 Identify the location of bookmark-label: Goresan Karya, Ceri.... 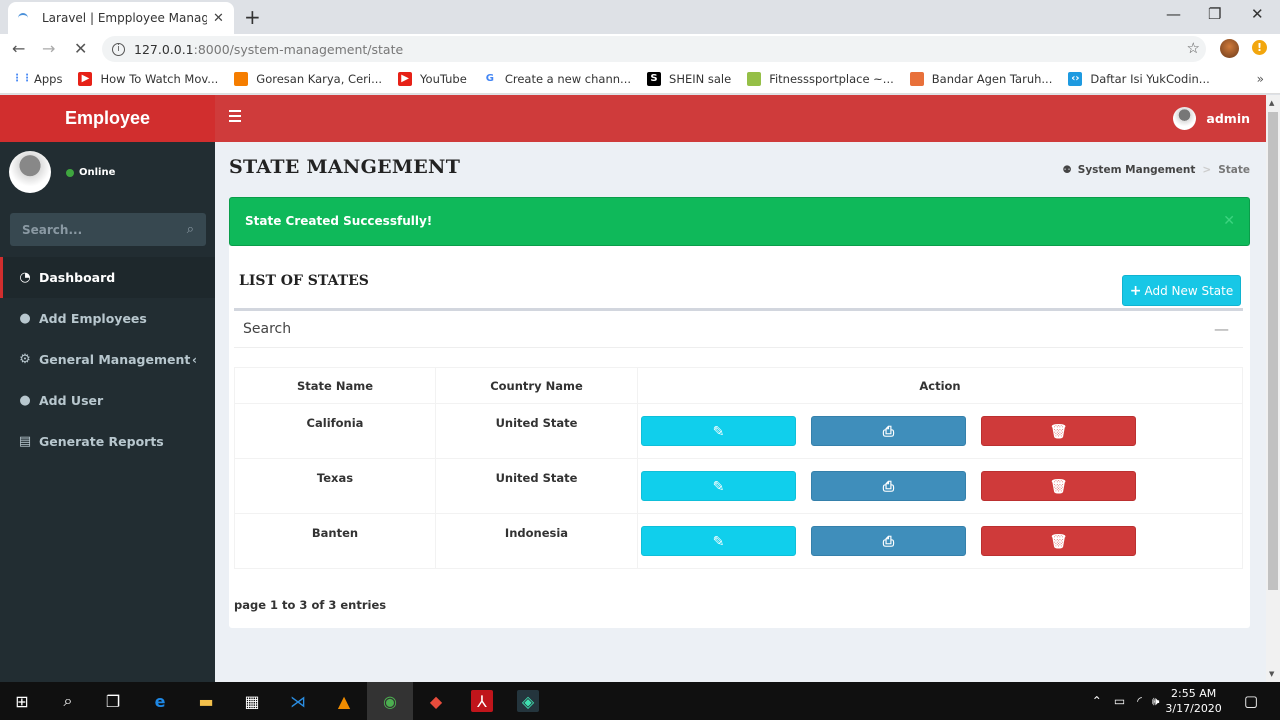
(319, 78).